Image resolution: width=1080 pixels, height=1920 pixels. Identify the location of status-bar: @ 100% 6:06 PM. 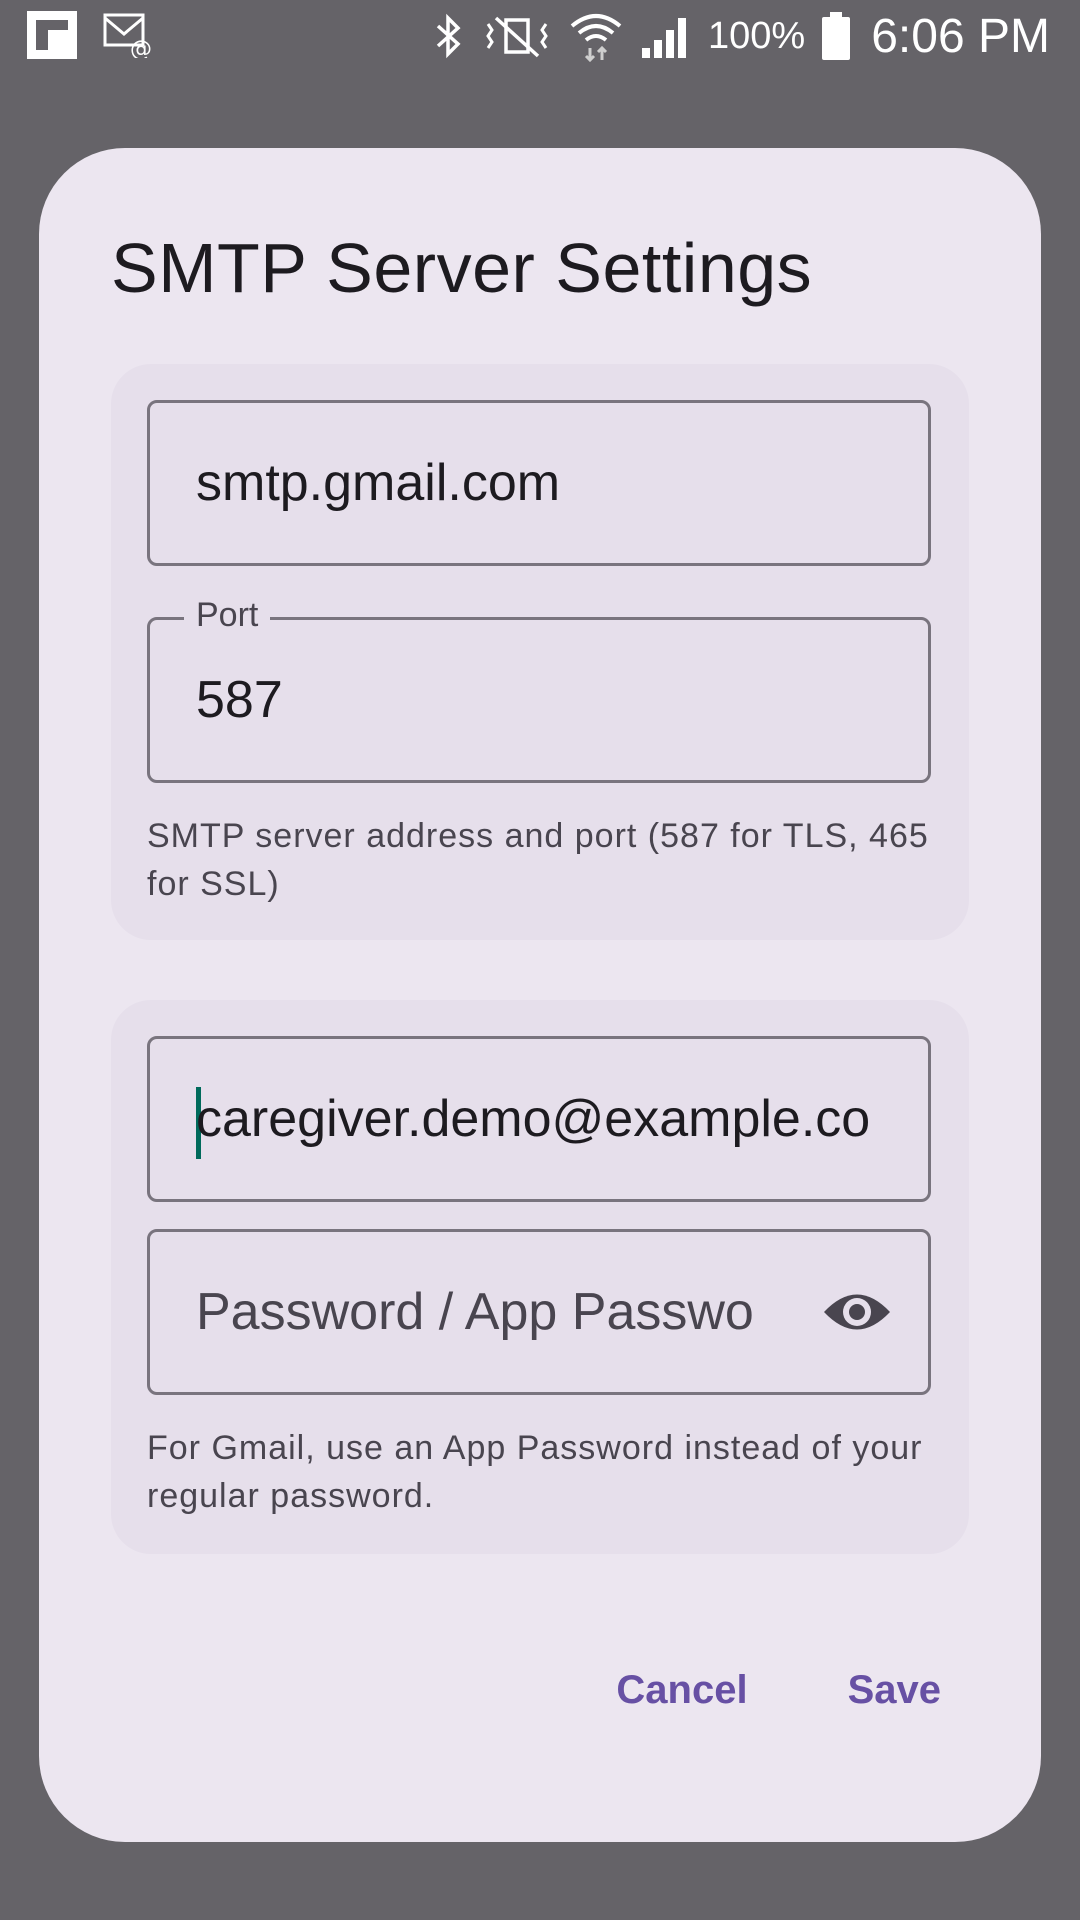
(540, 36).